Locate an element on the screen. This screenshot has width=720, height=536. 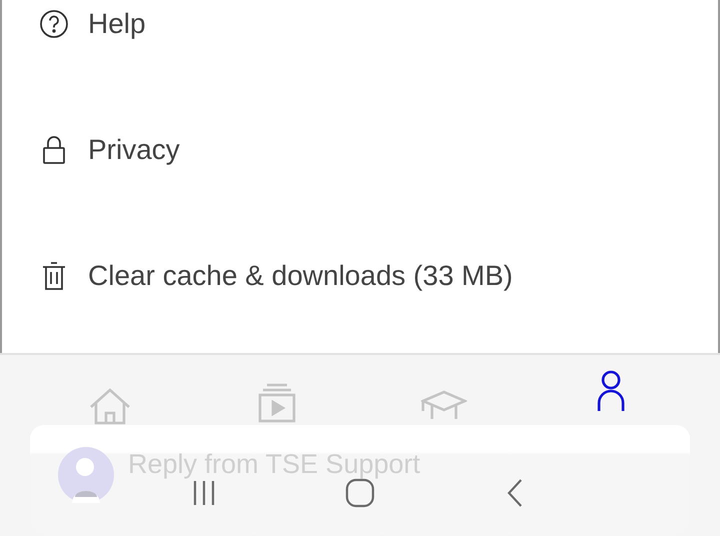
menu-item-label: Privacy is located at coordinates (134, 150).